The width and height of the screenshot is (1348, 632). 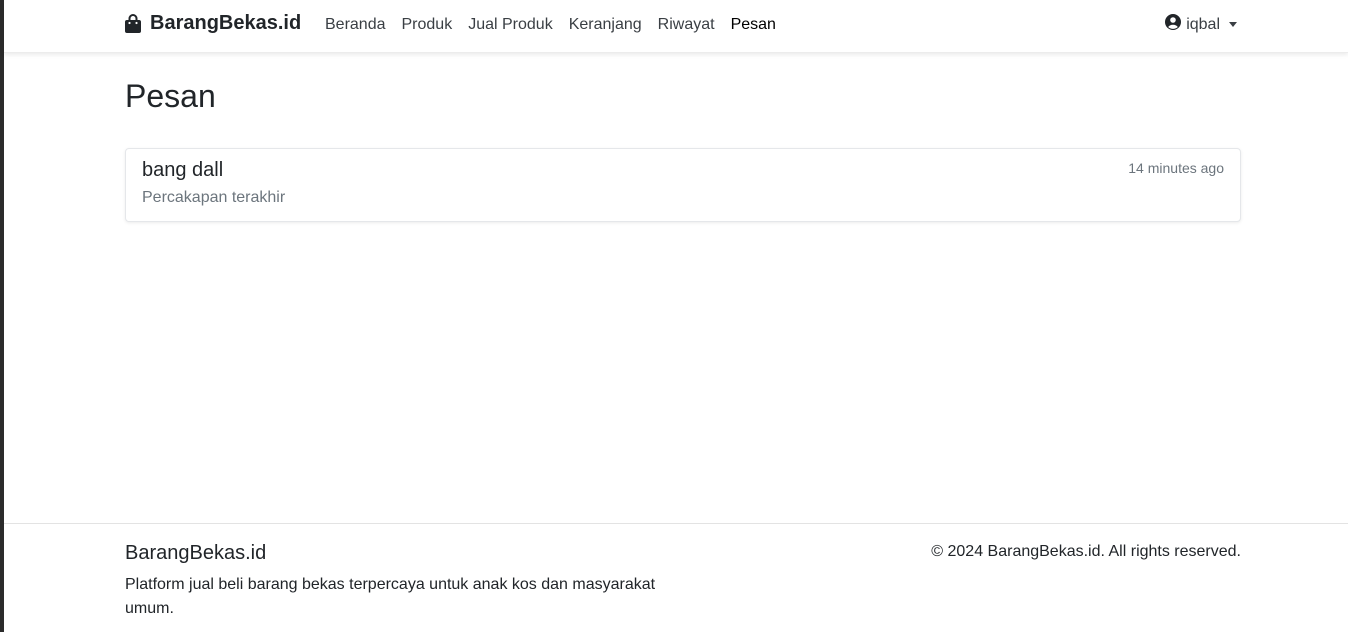 What do you see at coordinates (196, 553) in the screenshot?
I see `footer-brand: BarangBekas.id` at bounding box center [196, 553].